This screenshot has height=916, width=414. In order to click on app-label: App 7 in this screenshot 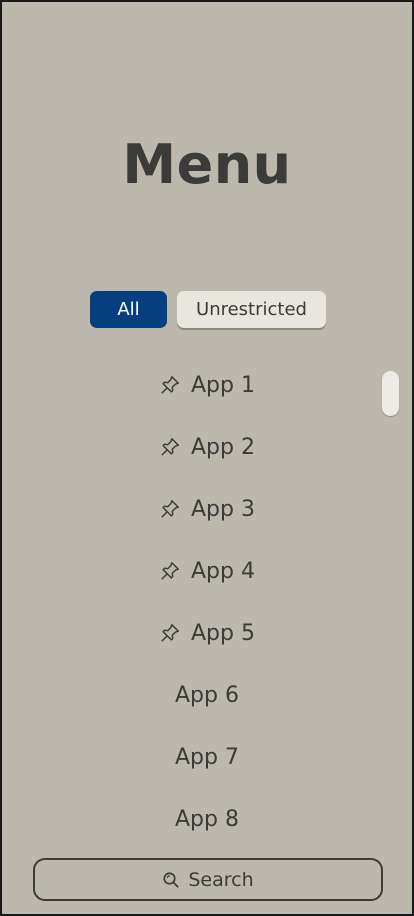, I will do `click(207, 757)`.